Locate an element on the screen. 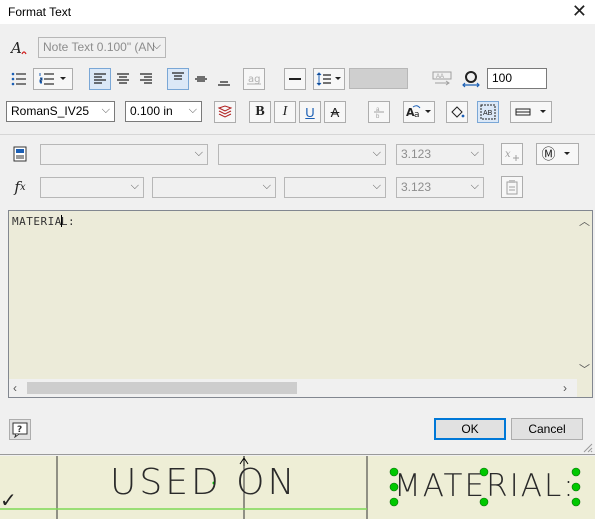 The height and width of the screenshot is (519, 595). align-left-icon is located at coordinates (100, 79).